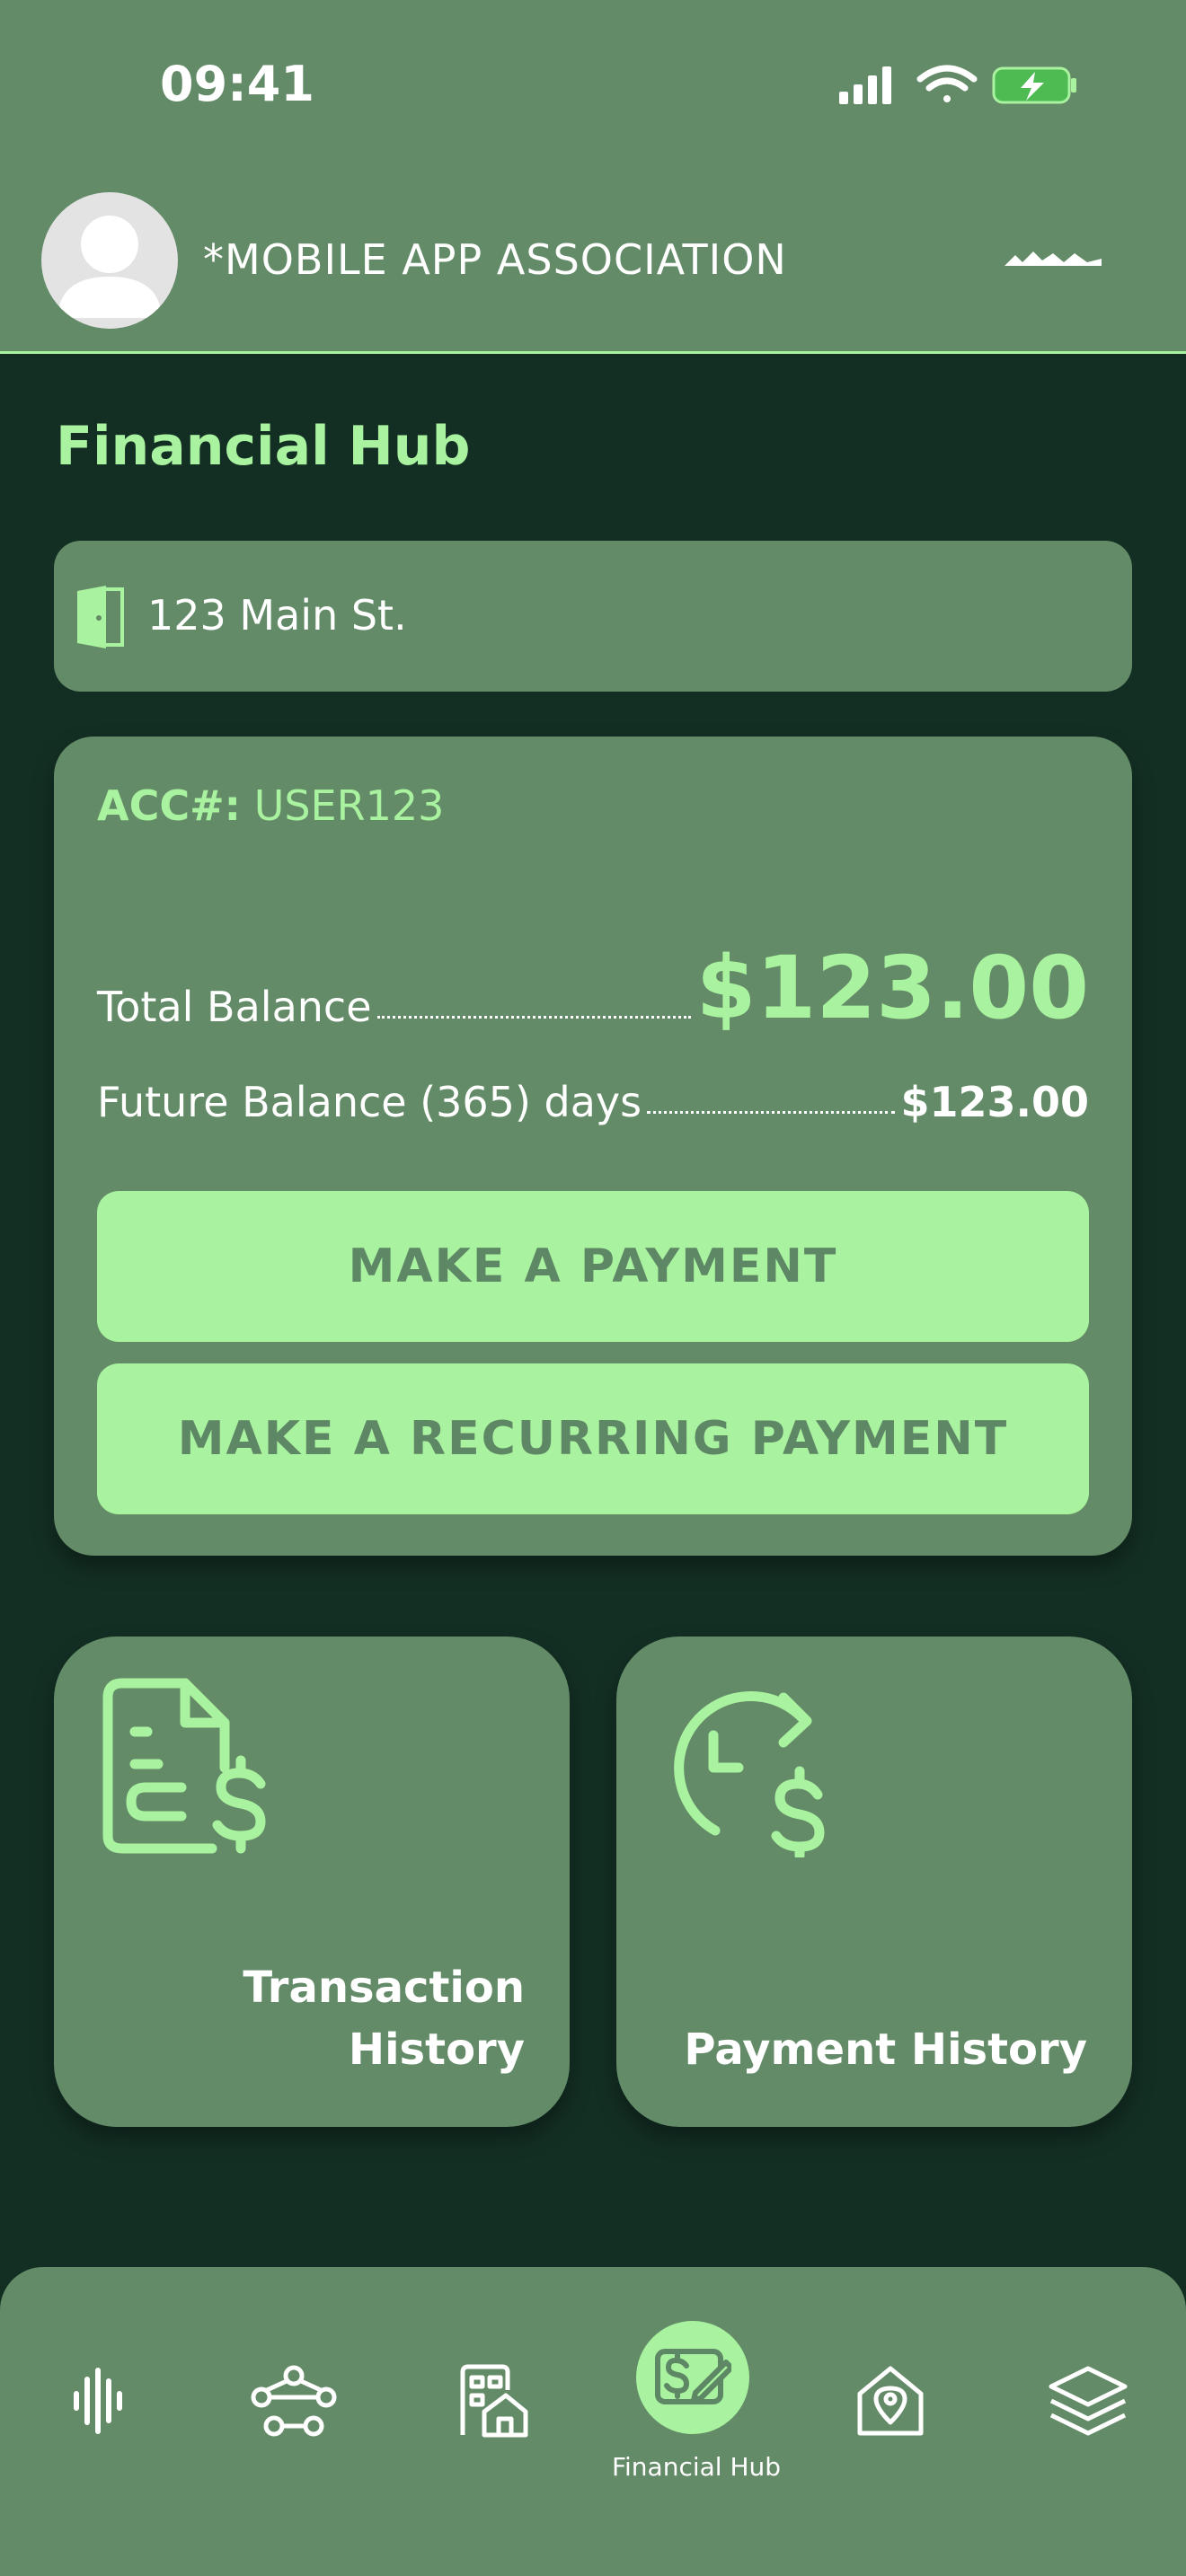  I want to click on total-balance-label: Total Balance, so click(234, 1007).